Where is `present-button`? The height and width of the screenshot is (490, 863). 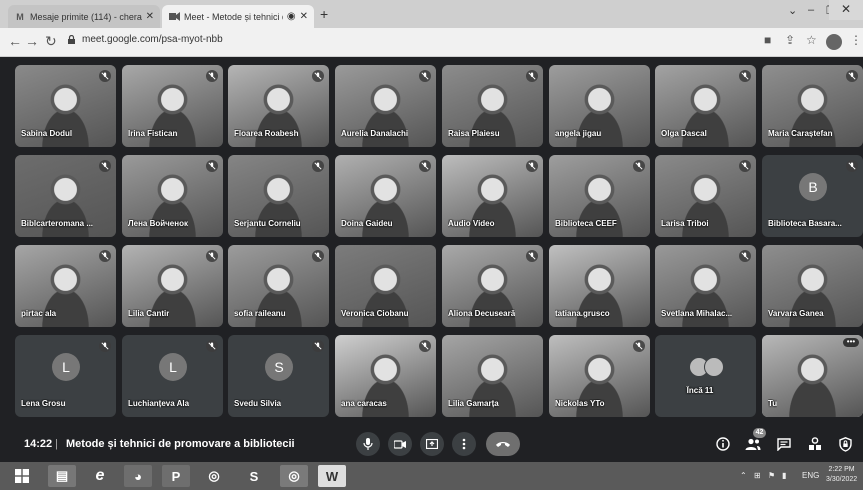
present-button is located at coordinates (432, 444).